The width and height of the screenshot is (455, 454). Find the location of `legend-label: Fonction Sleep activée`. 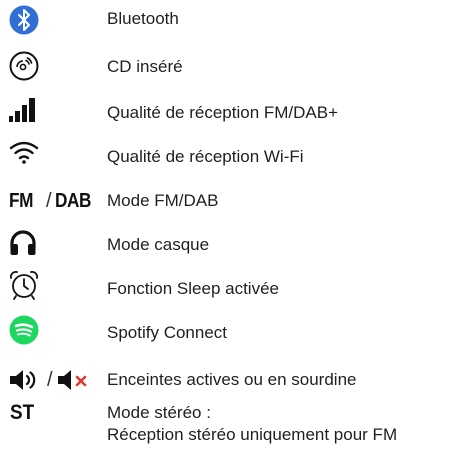

legend-label: Fonction Sleep activée is located at coordinates (193, 288).